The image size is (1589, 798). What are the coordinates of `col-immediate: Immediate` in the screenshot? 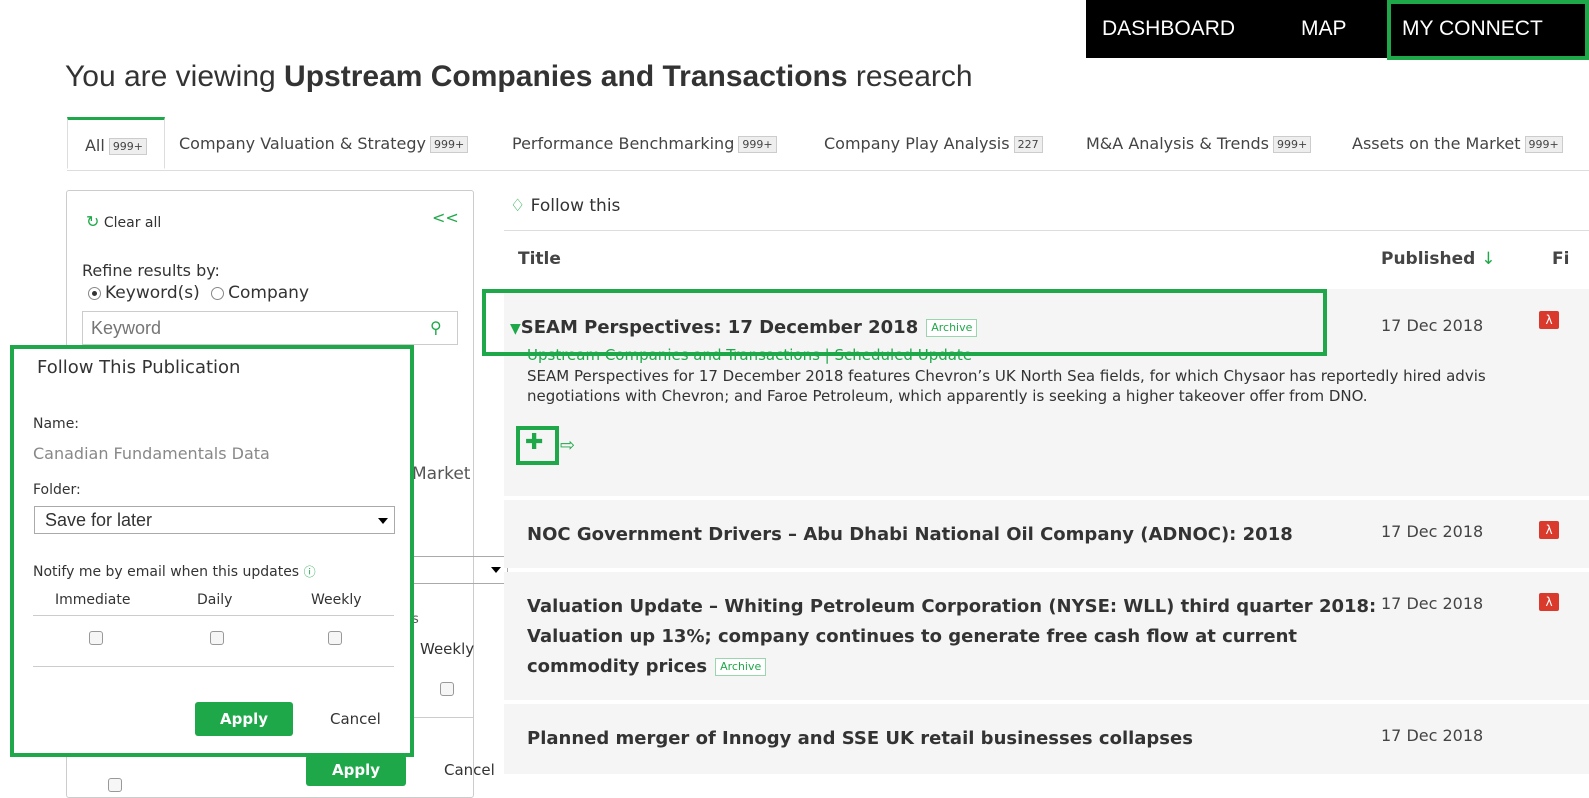 It's located at (93, 600).